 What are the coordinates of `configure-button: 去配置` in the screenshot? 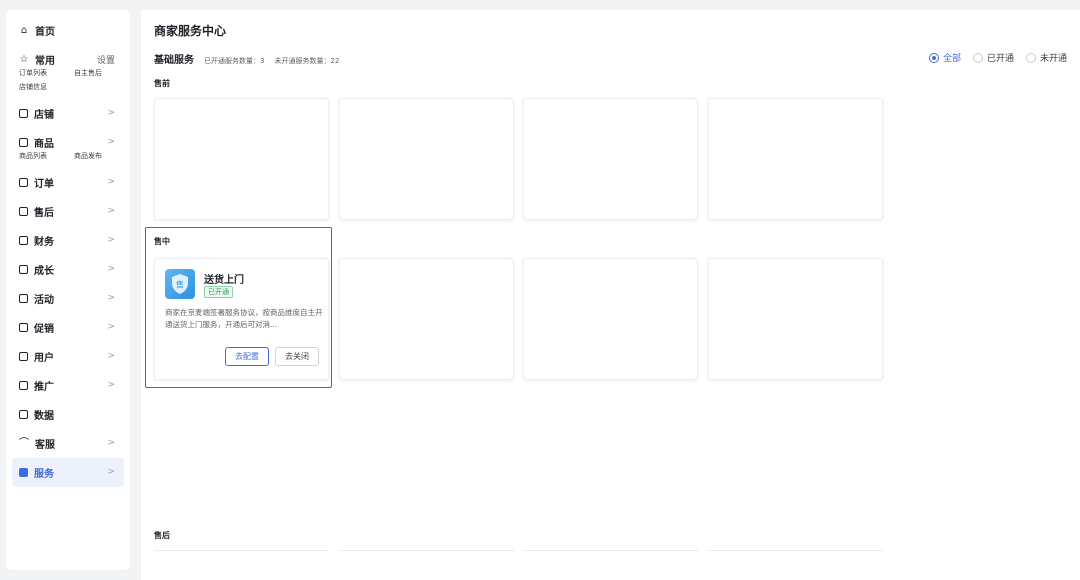 It's located at (247, 356).